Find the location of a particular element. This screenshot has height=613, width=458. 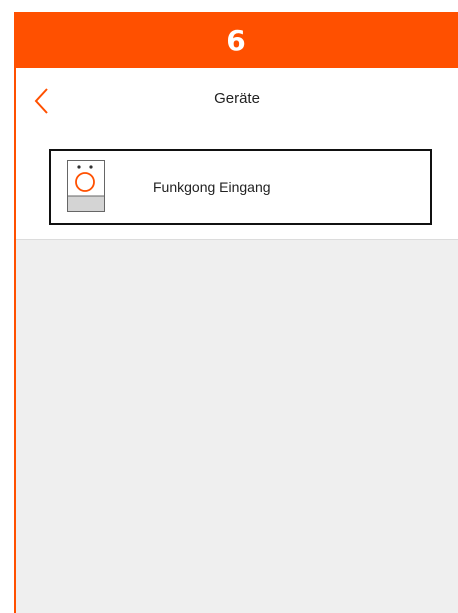

step-number-banner: 6 is located at coordinates (236, 40).